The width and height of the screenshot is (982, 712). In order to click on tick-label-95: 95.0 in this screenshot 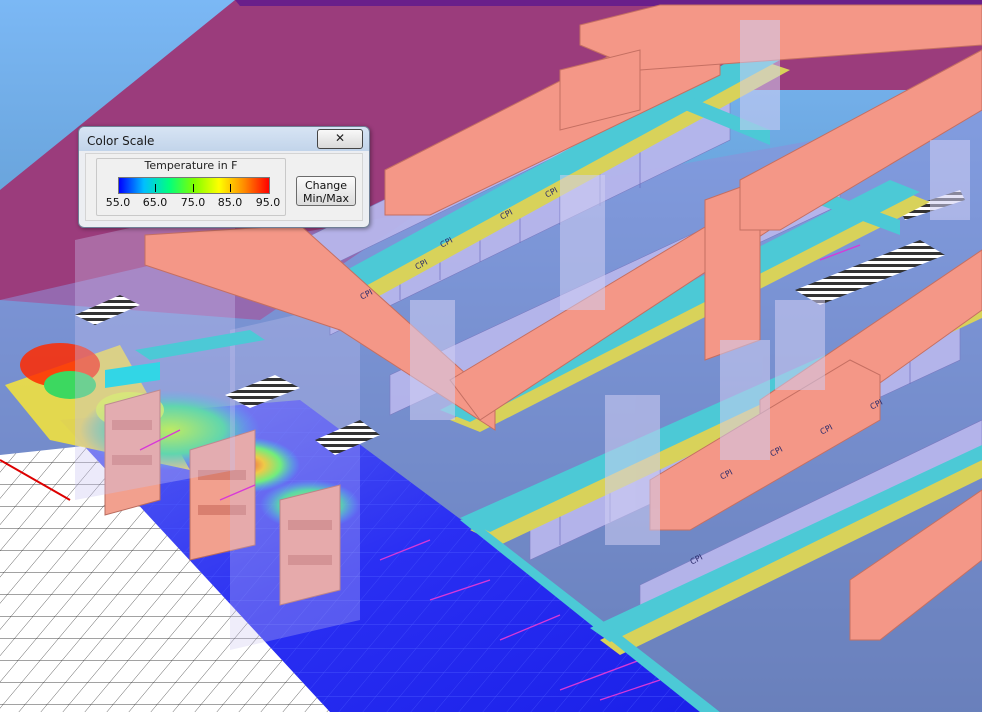, I will do `click(268, 202)`.